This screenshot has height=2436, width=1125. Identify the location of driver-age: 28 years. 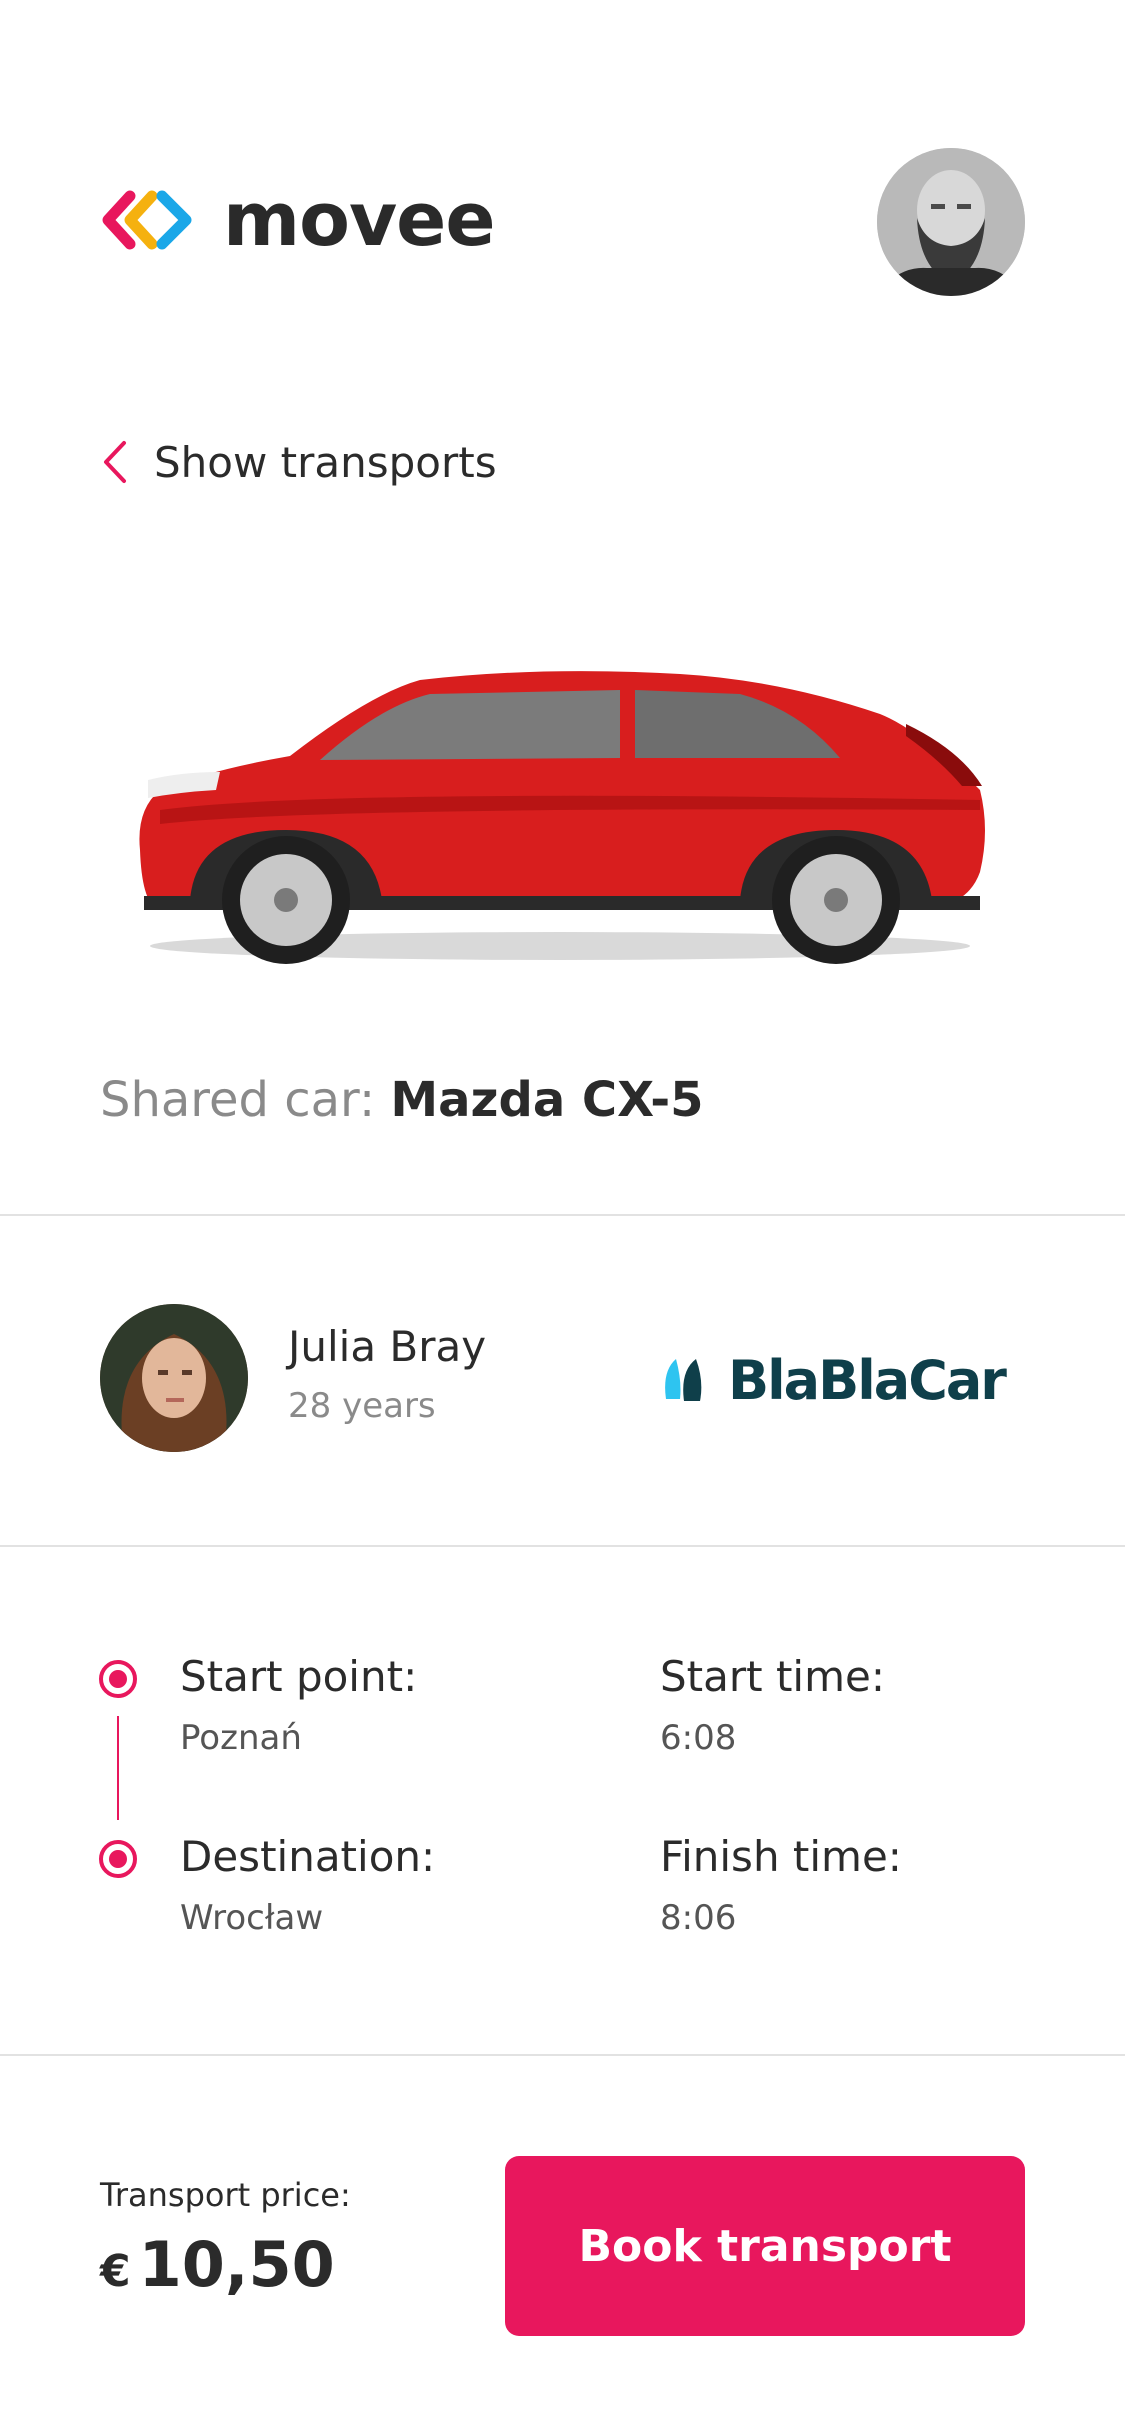
(362, 1406).